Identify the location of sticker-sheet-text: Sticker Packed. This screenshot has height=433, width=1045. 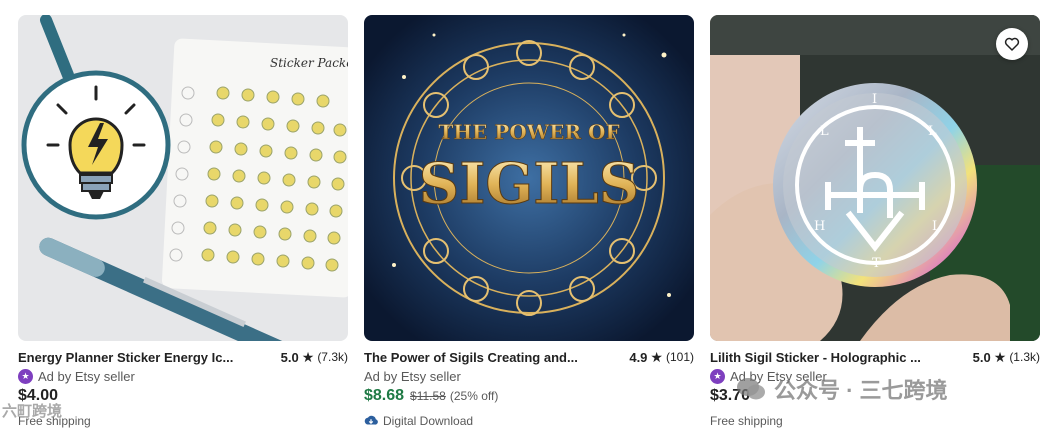
(309, 63).